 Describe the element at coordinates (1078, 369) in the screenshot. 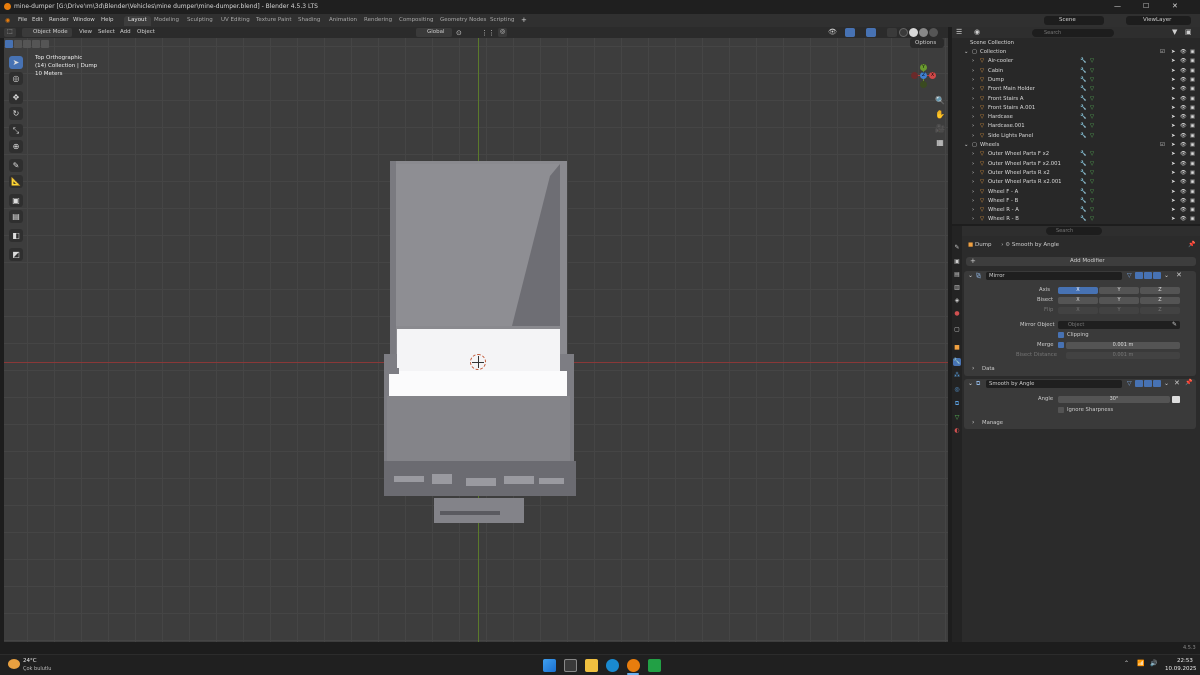

I see `data-subpanel-header: › Data` at that location.